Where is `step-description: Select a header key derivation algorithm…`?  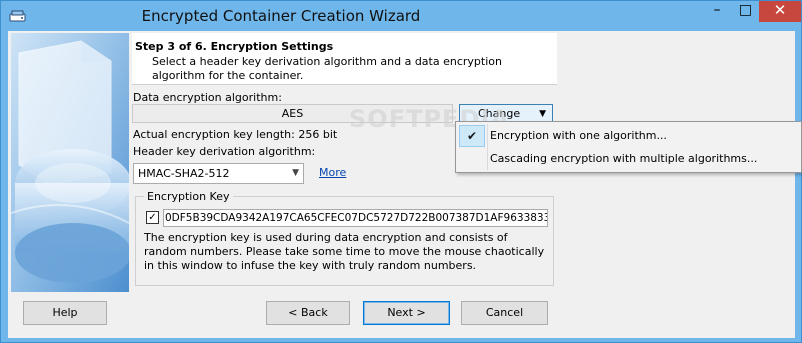 step-description: Select a header key derivation algorithm… is located at coordinates (327, 68).